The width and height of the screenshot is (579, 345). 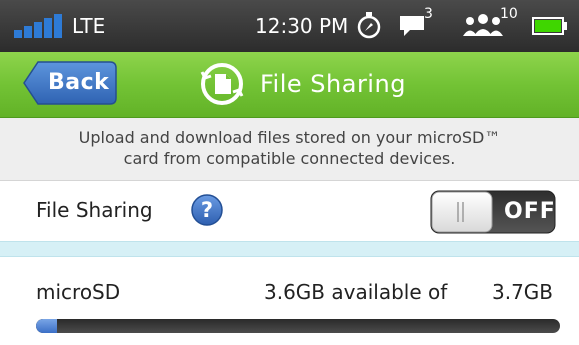 I want to click on toggle-state-label: OFF, so click(x=530, y=211).